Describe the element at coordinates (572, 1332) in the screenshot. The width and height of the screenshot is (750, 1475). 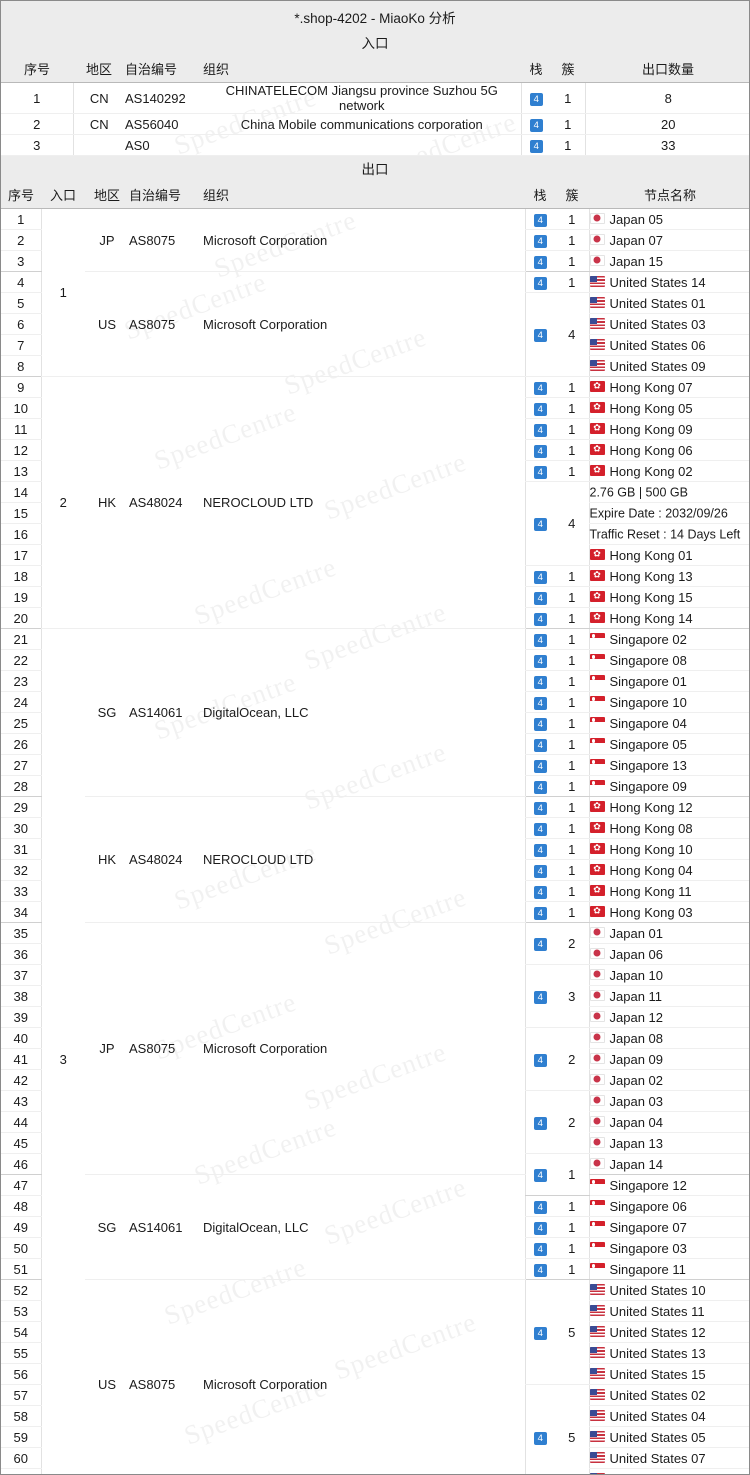
I see `exit-cluster-cell: 5` at that location.